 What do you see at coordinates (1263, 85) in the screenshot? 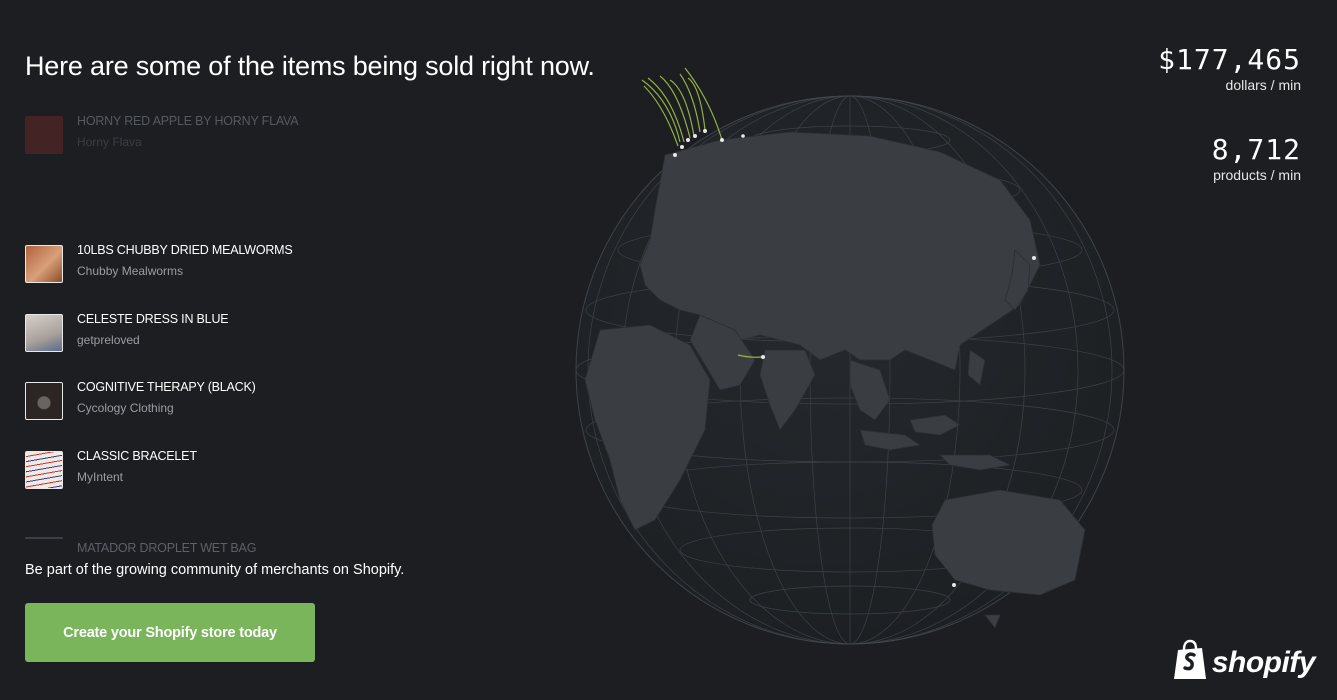
I see `dollars-per-min-label: dollars / min` at bounding box center [1263, 85].